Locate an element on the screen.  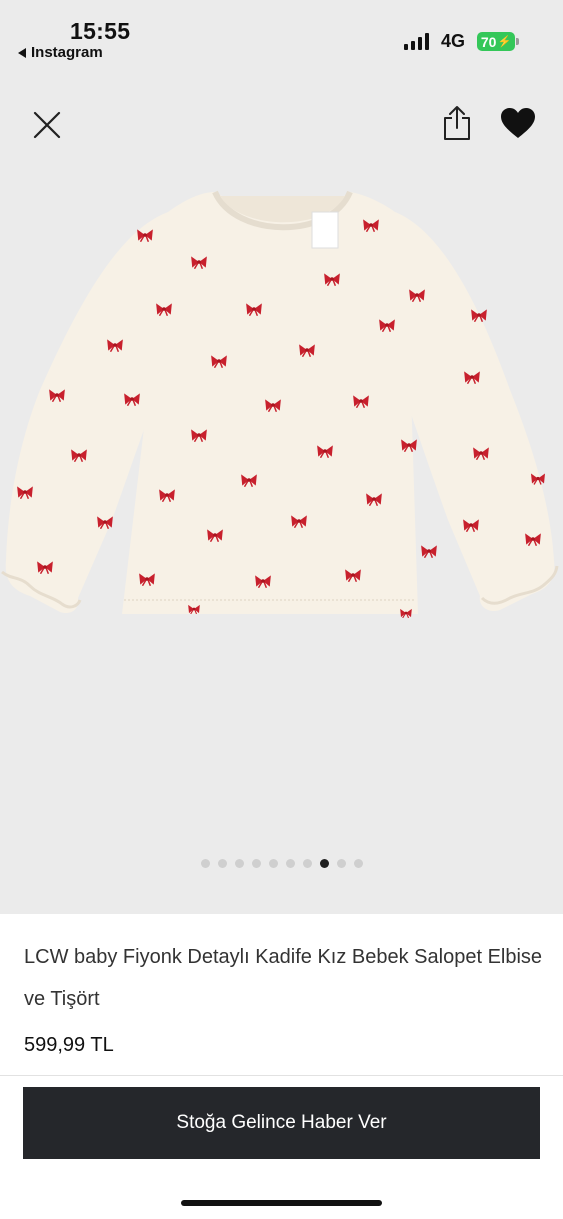
product-price: 599,99 TL is located at coordinates (69, 1045).